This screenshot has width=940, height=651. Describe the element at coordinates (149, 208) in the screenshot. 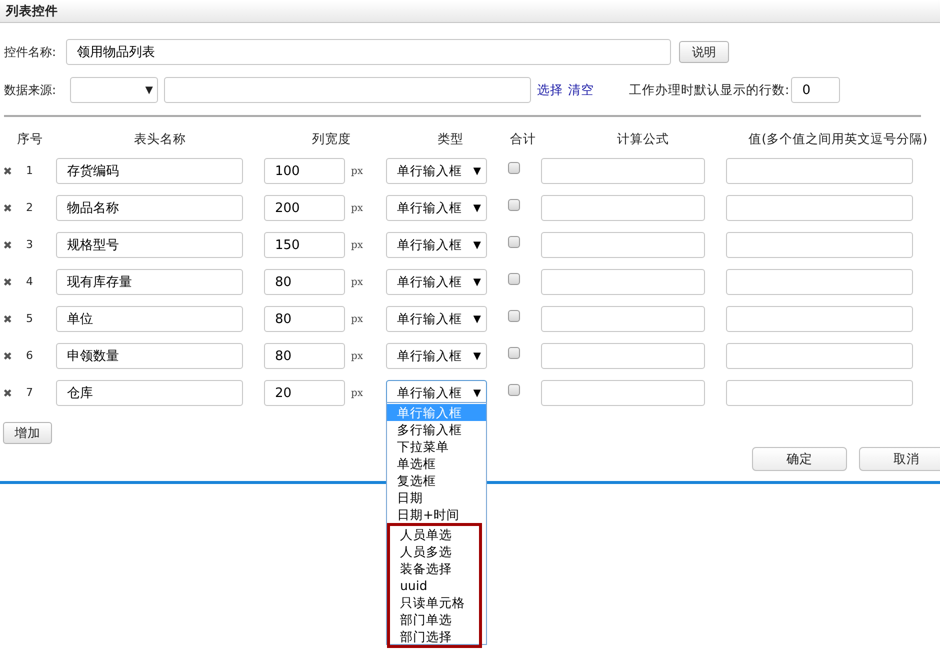

I see `header-name-field: 物品名称` at that location.